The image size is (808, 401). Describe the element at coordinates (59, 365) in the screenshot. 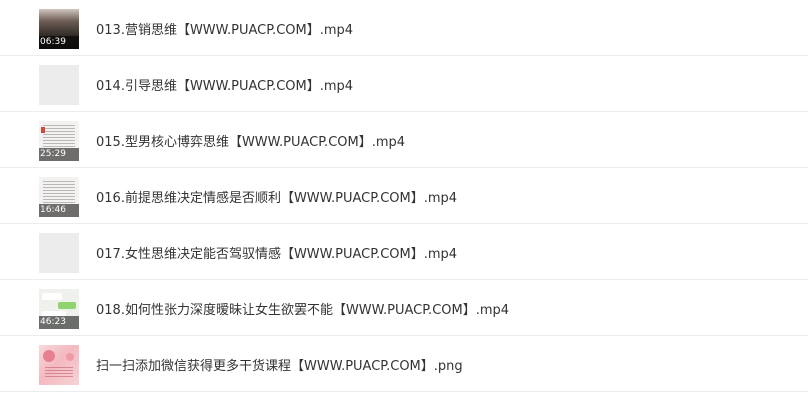

I see `image-thumbnail-icon` at that location.